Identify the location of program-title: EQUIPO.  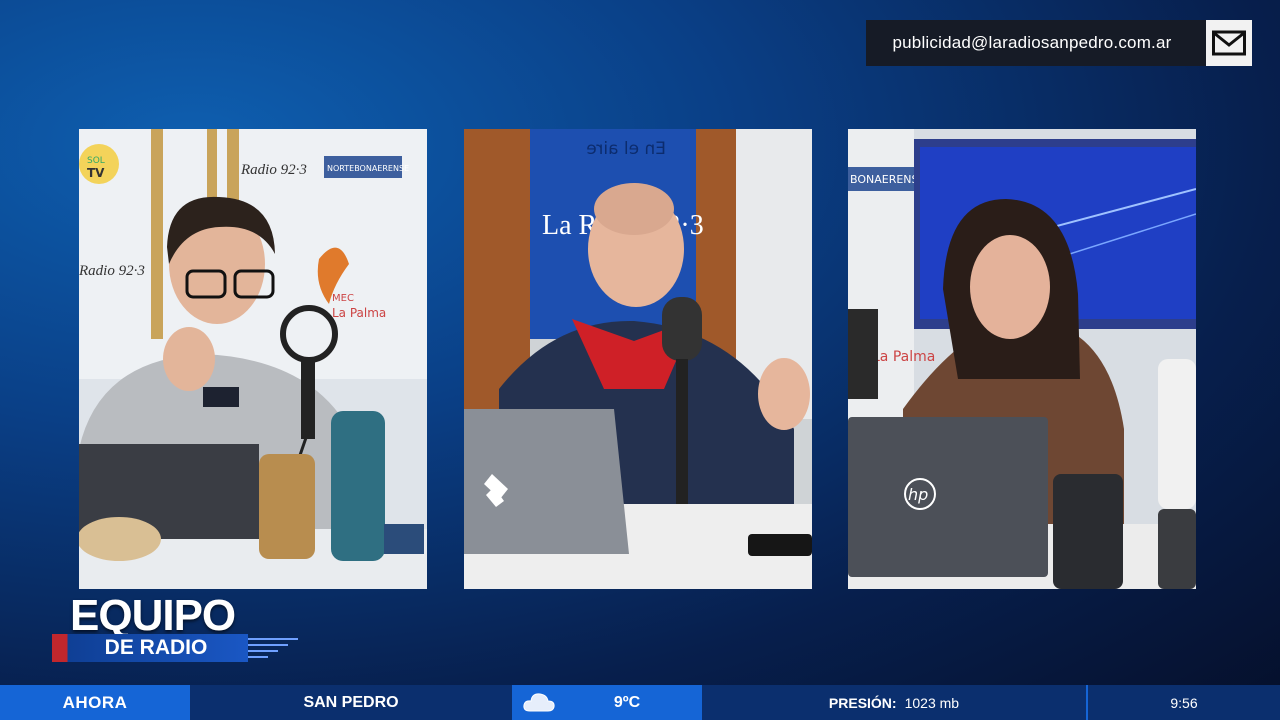
(153, 615).